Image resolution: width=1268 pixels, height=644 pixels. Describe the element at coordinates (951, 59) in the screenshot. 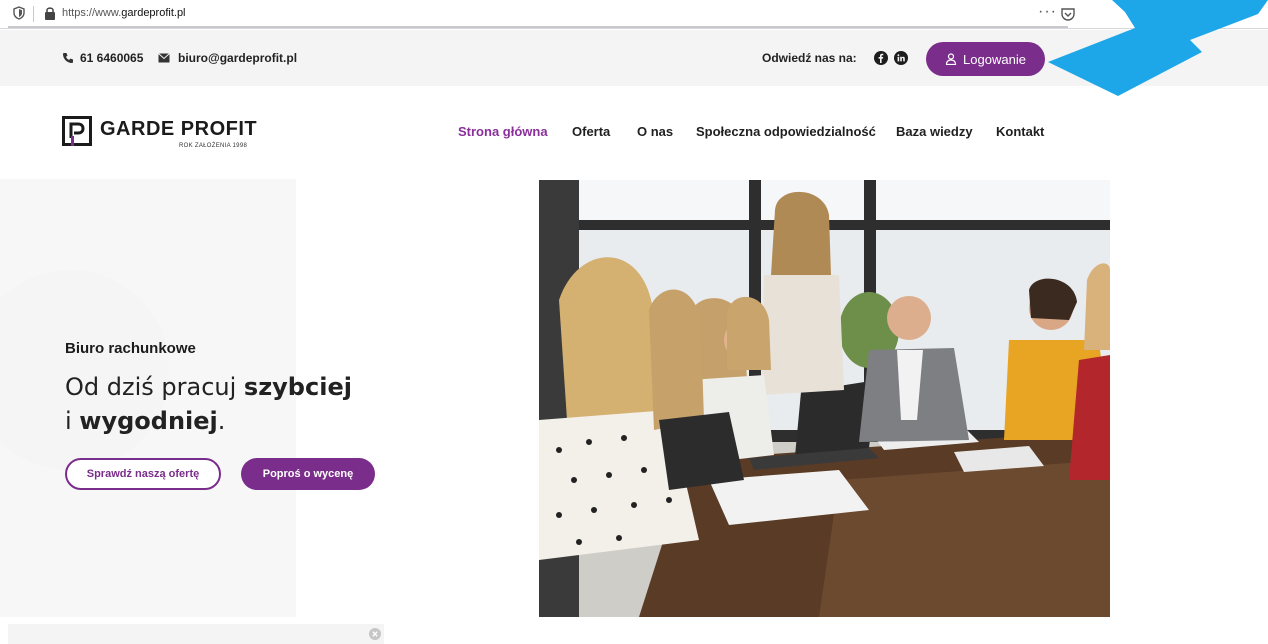

I see `user-icon` at that location.